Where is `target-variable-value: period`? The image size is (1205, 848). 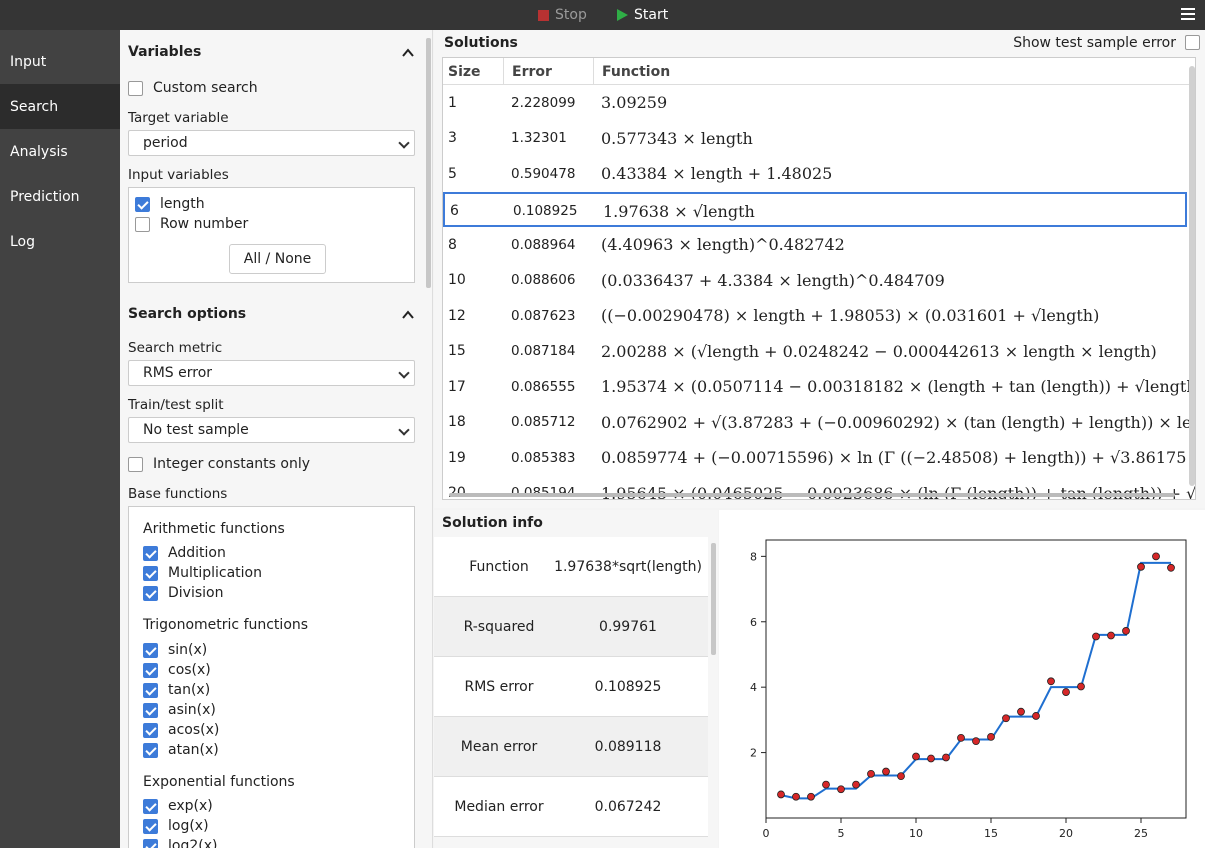 target-variable-value: period is located at coordinates (165, 143).